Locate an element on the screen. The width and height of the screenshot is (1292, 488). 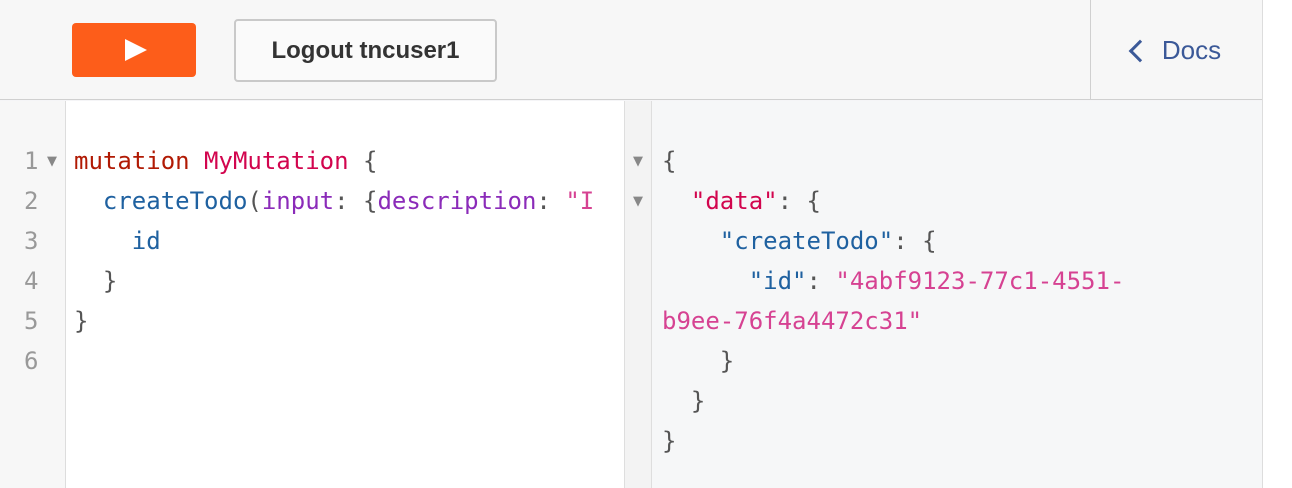
run-button is located at coordinates (134, 50).